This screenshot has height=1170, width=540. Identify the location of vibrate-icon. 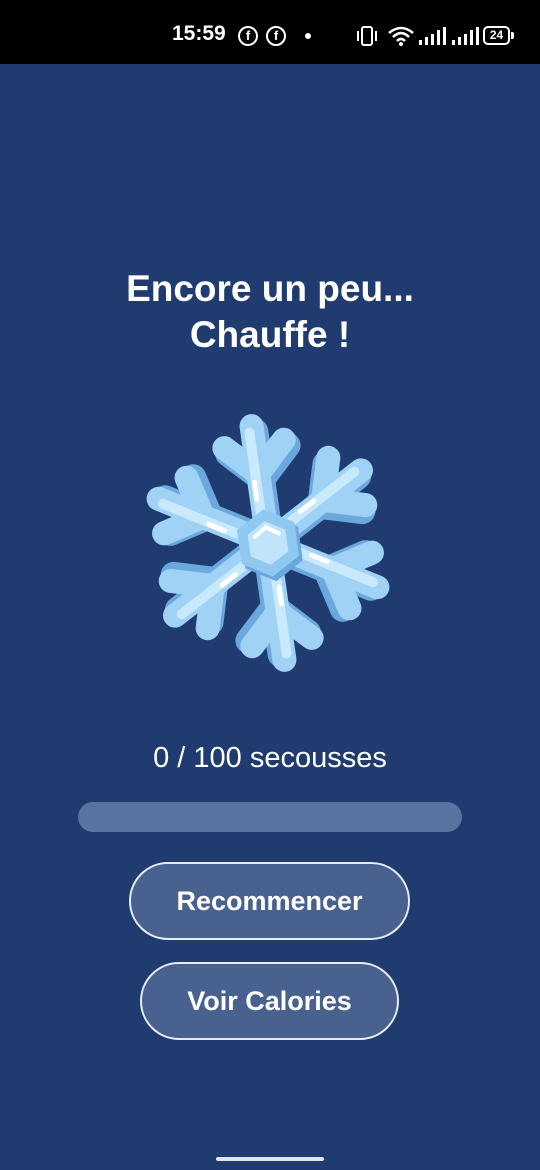
(367, 36).